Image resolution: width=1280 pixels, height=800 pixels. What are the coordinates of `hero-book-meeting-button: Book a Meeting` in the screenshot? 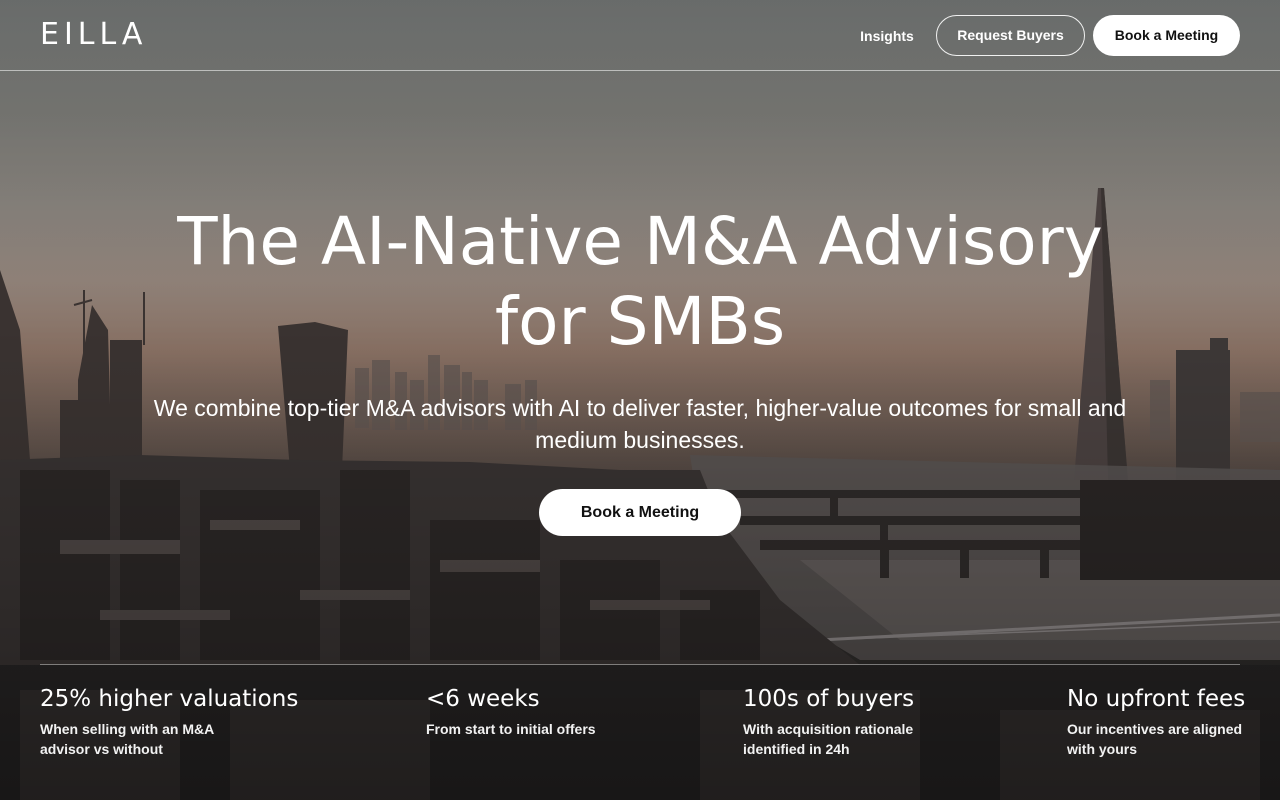 It's located at (640, 512).